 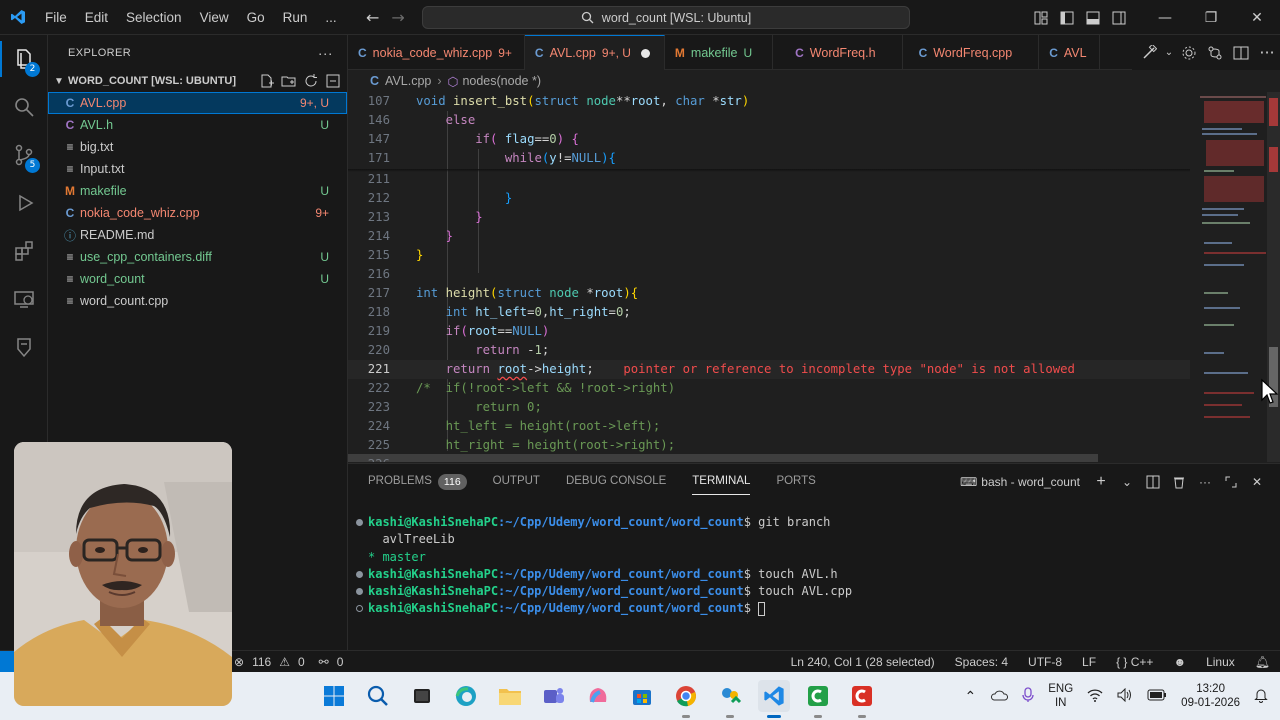 I want to click on file-row-diff: ≡ use_cpp_containers.diff U, so click(x=197, y=257).